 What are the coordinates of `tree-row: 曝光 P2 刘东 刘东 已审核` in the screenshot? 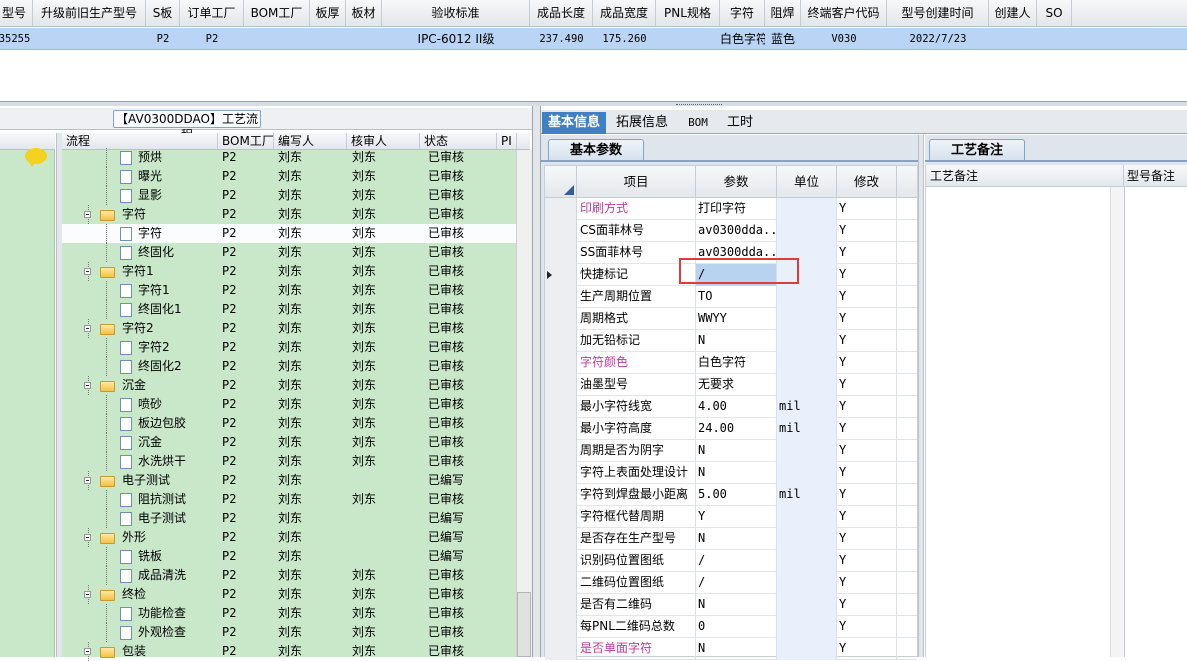 It's located at (289, 176).